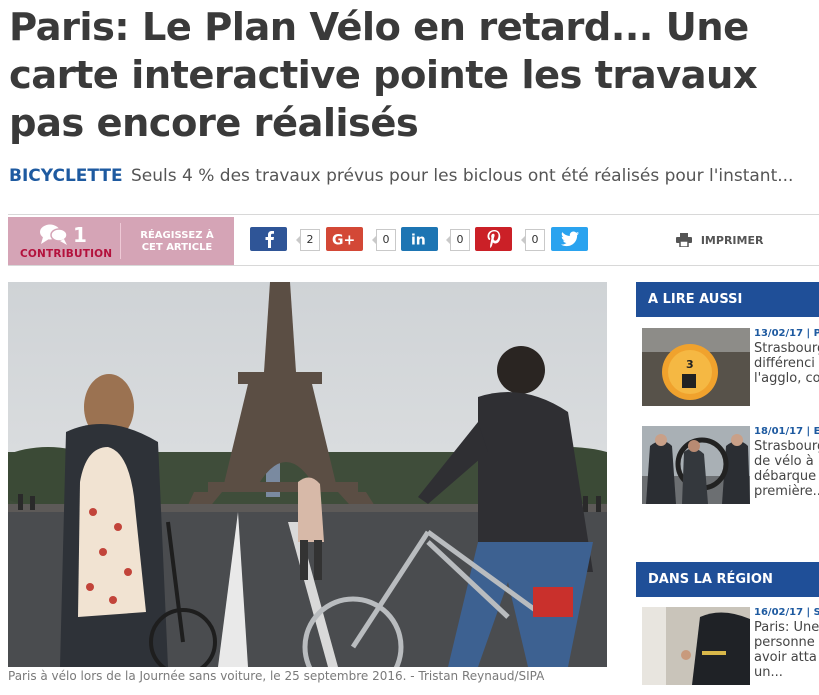  What do you see at coordinates (696, 367) in the screenshot?
I see `related-article-thumbnail: 3` at bounding box center [696, 367].